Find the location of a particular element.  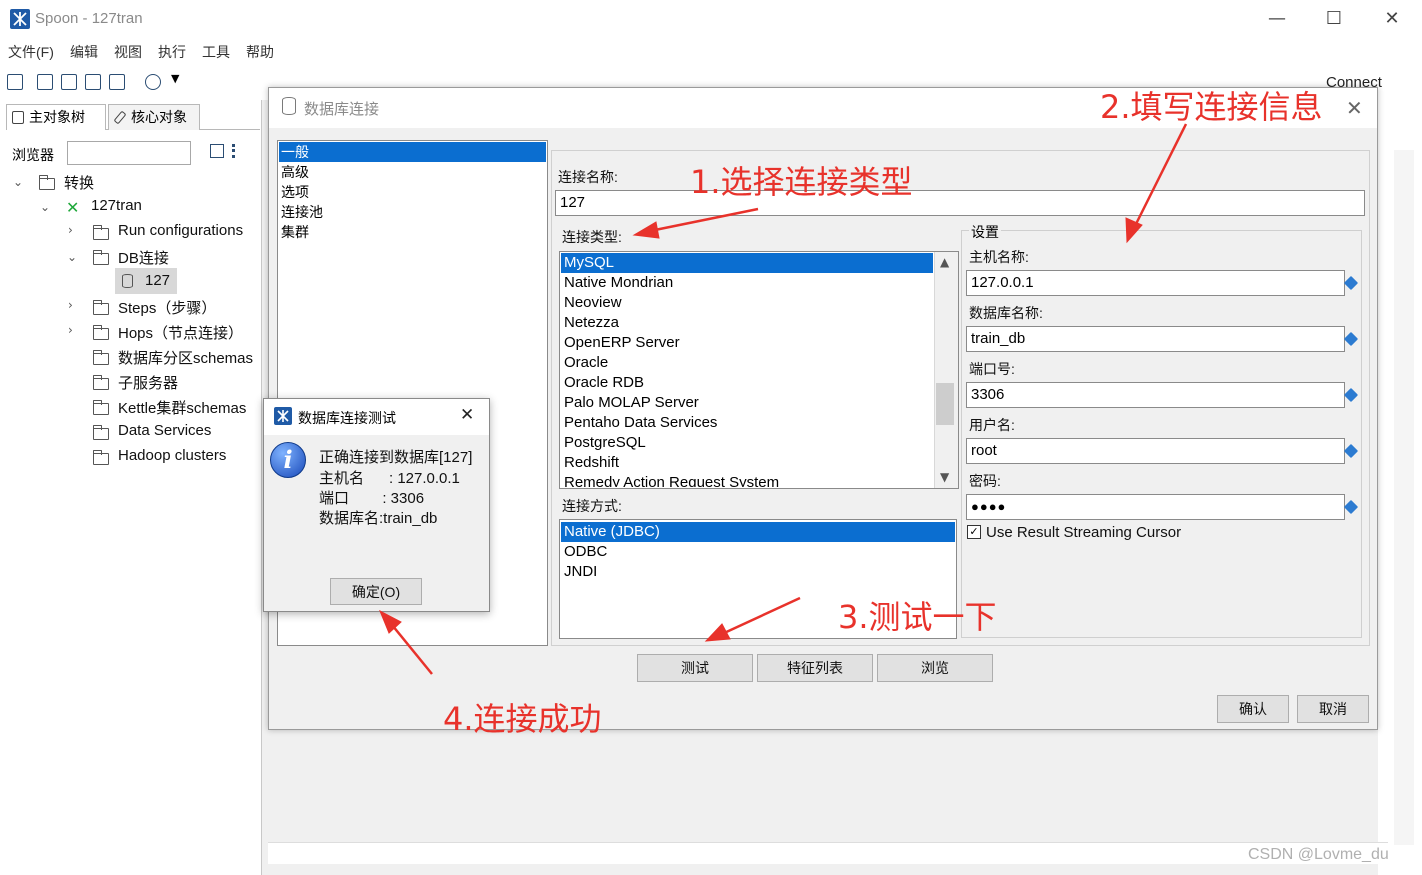

ok-button: 确认 is located at coordinates (1253, 709).